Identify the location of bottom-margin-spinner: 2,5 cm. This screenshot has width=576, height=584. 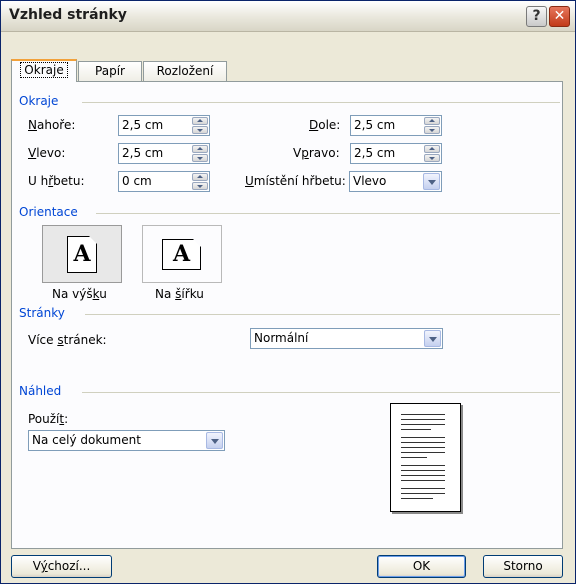
(396, 125).